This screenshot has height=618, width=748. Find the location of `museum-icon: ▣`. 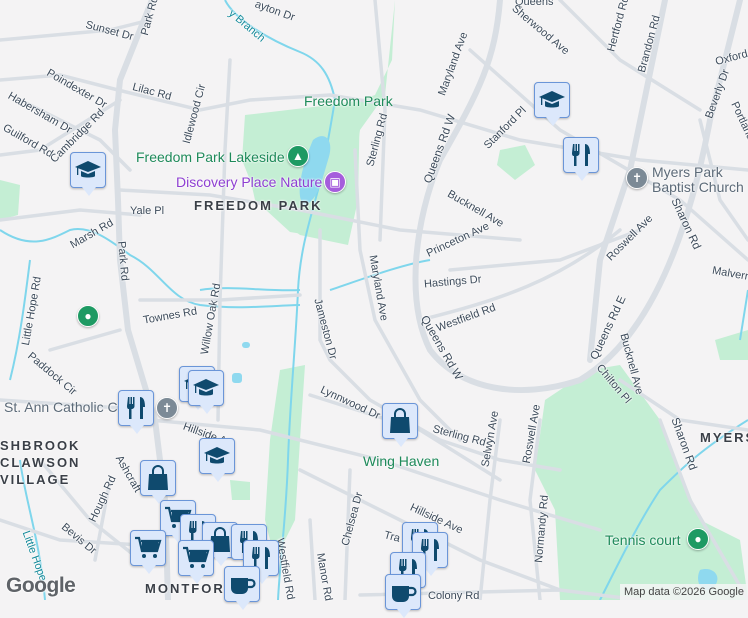

museum-icon: ▣ is located at coordinates (335, 182).